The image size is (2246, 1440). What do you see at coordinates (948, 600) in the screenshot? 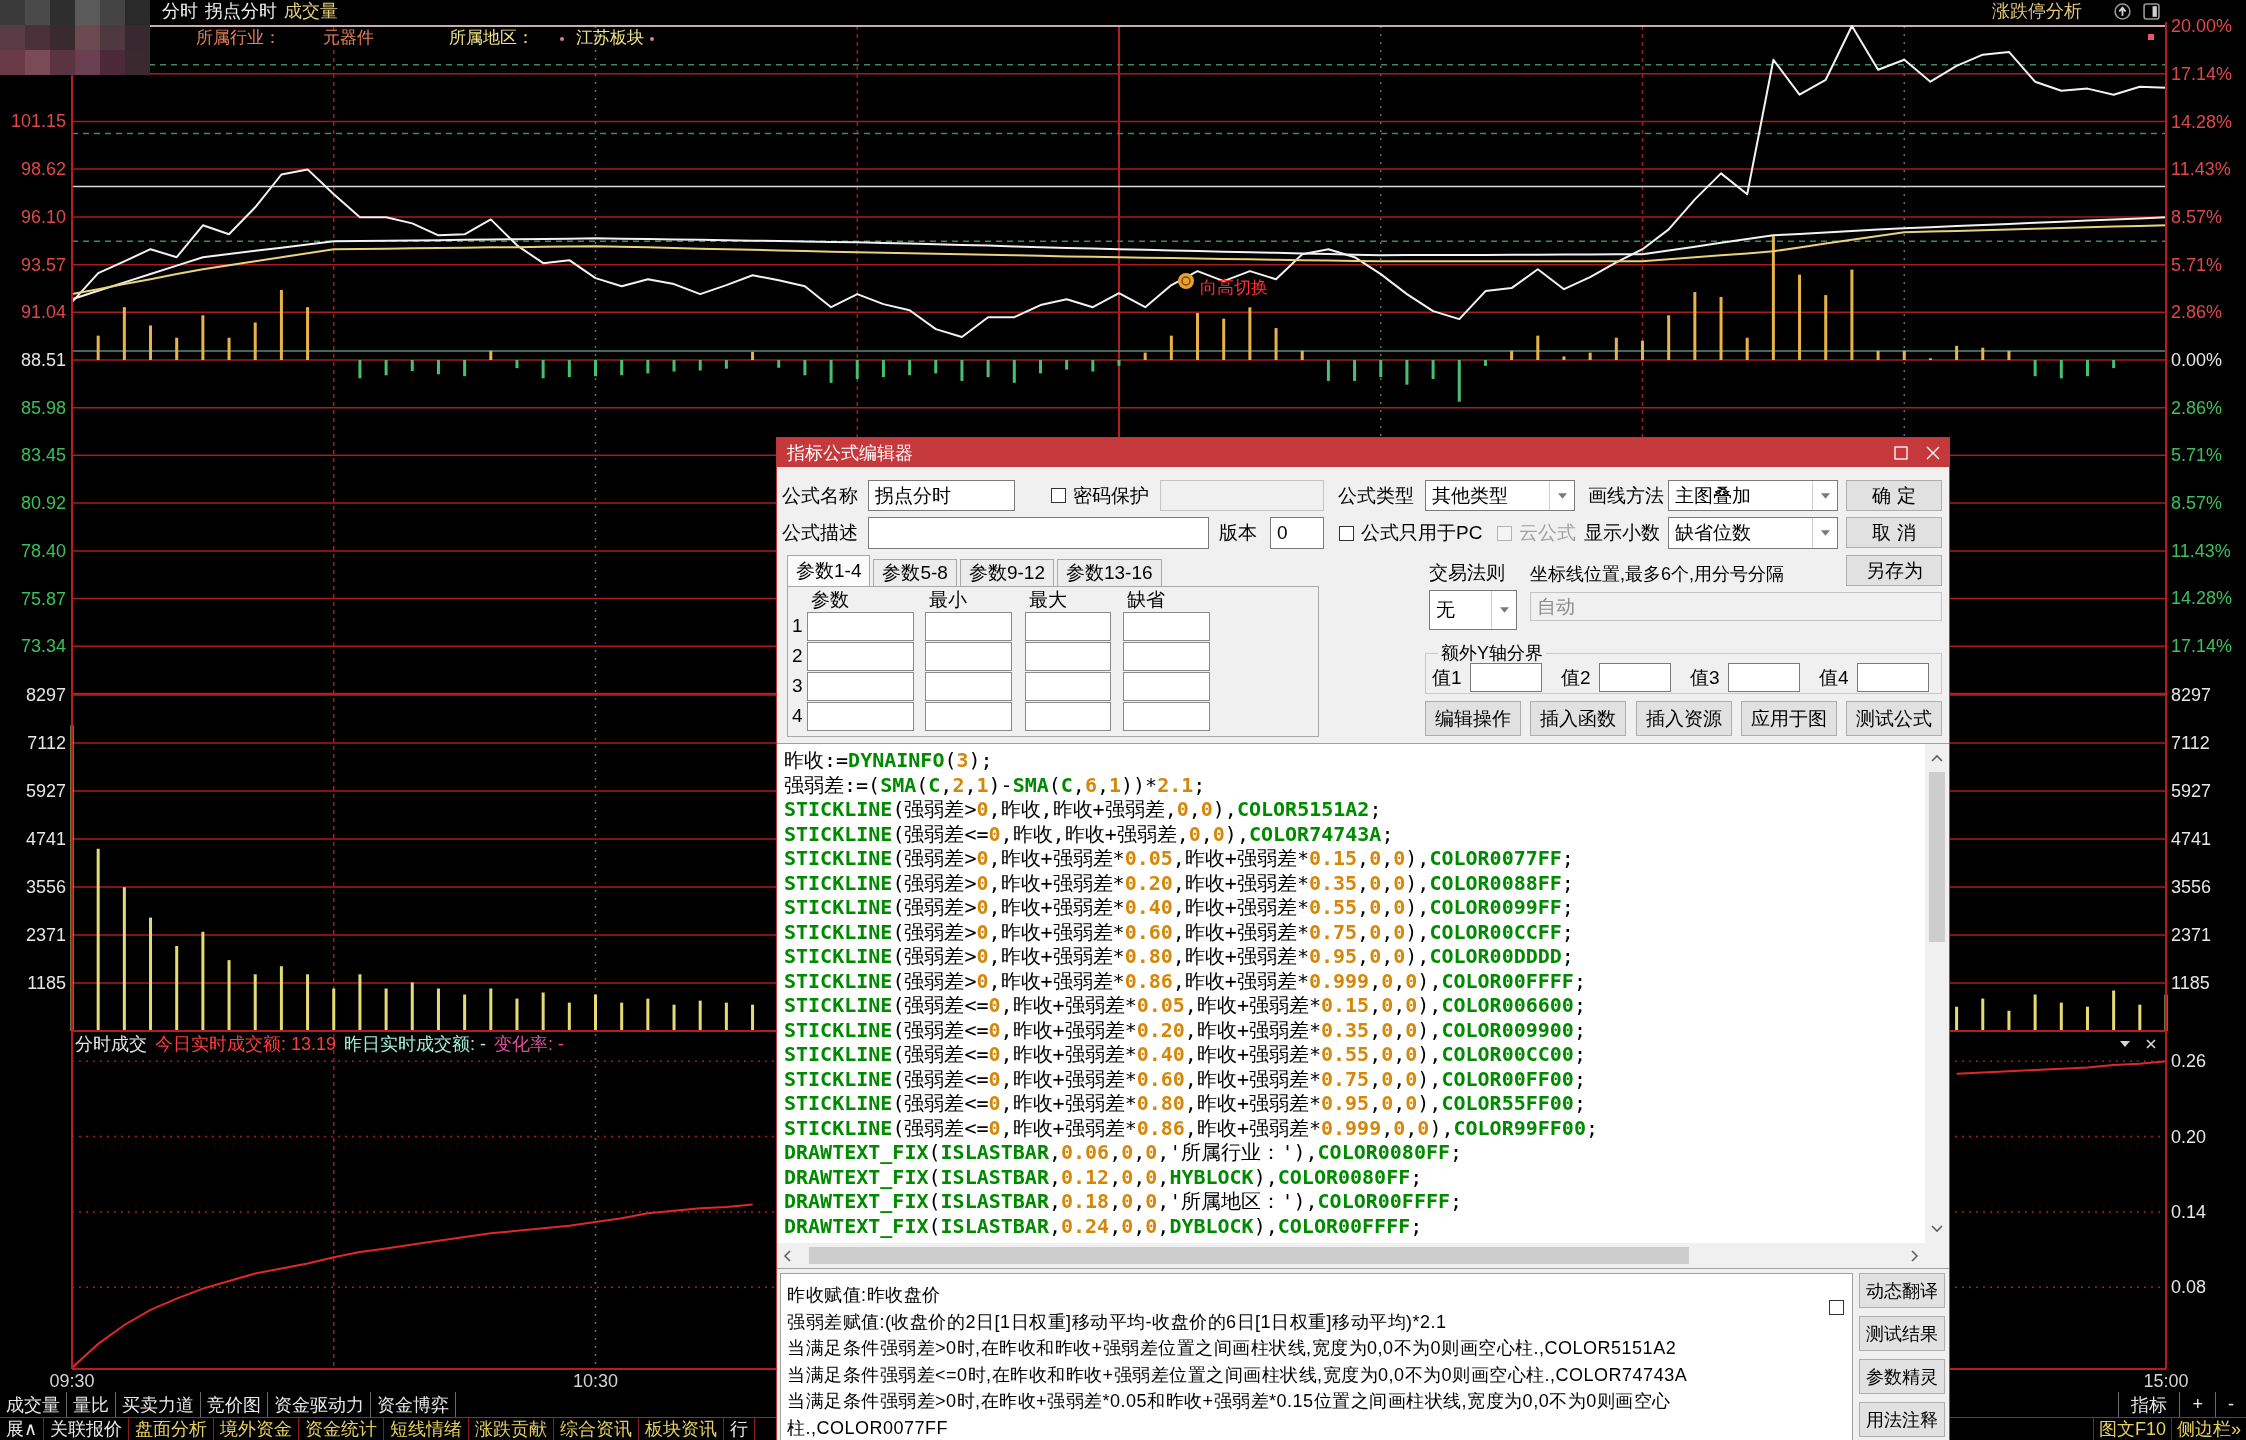
I see `column-header: 最小` at bounding box center [948, 600].